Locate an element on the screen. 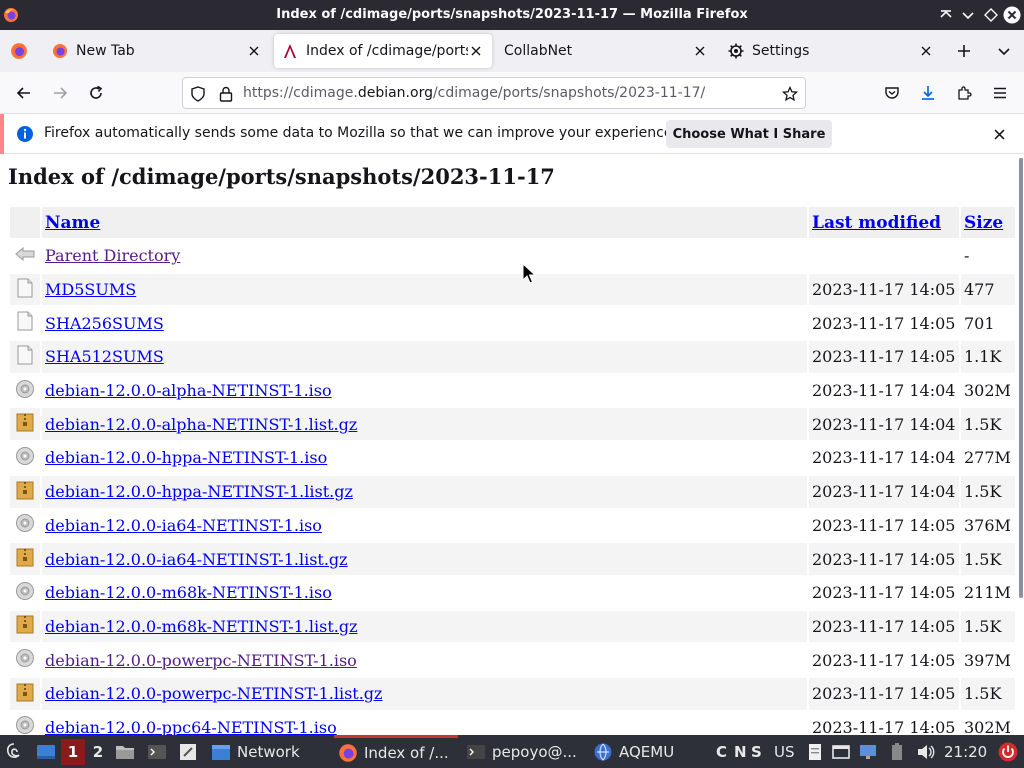  window-minimize-icon is located at coordinates (968, 15).